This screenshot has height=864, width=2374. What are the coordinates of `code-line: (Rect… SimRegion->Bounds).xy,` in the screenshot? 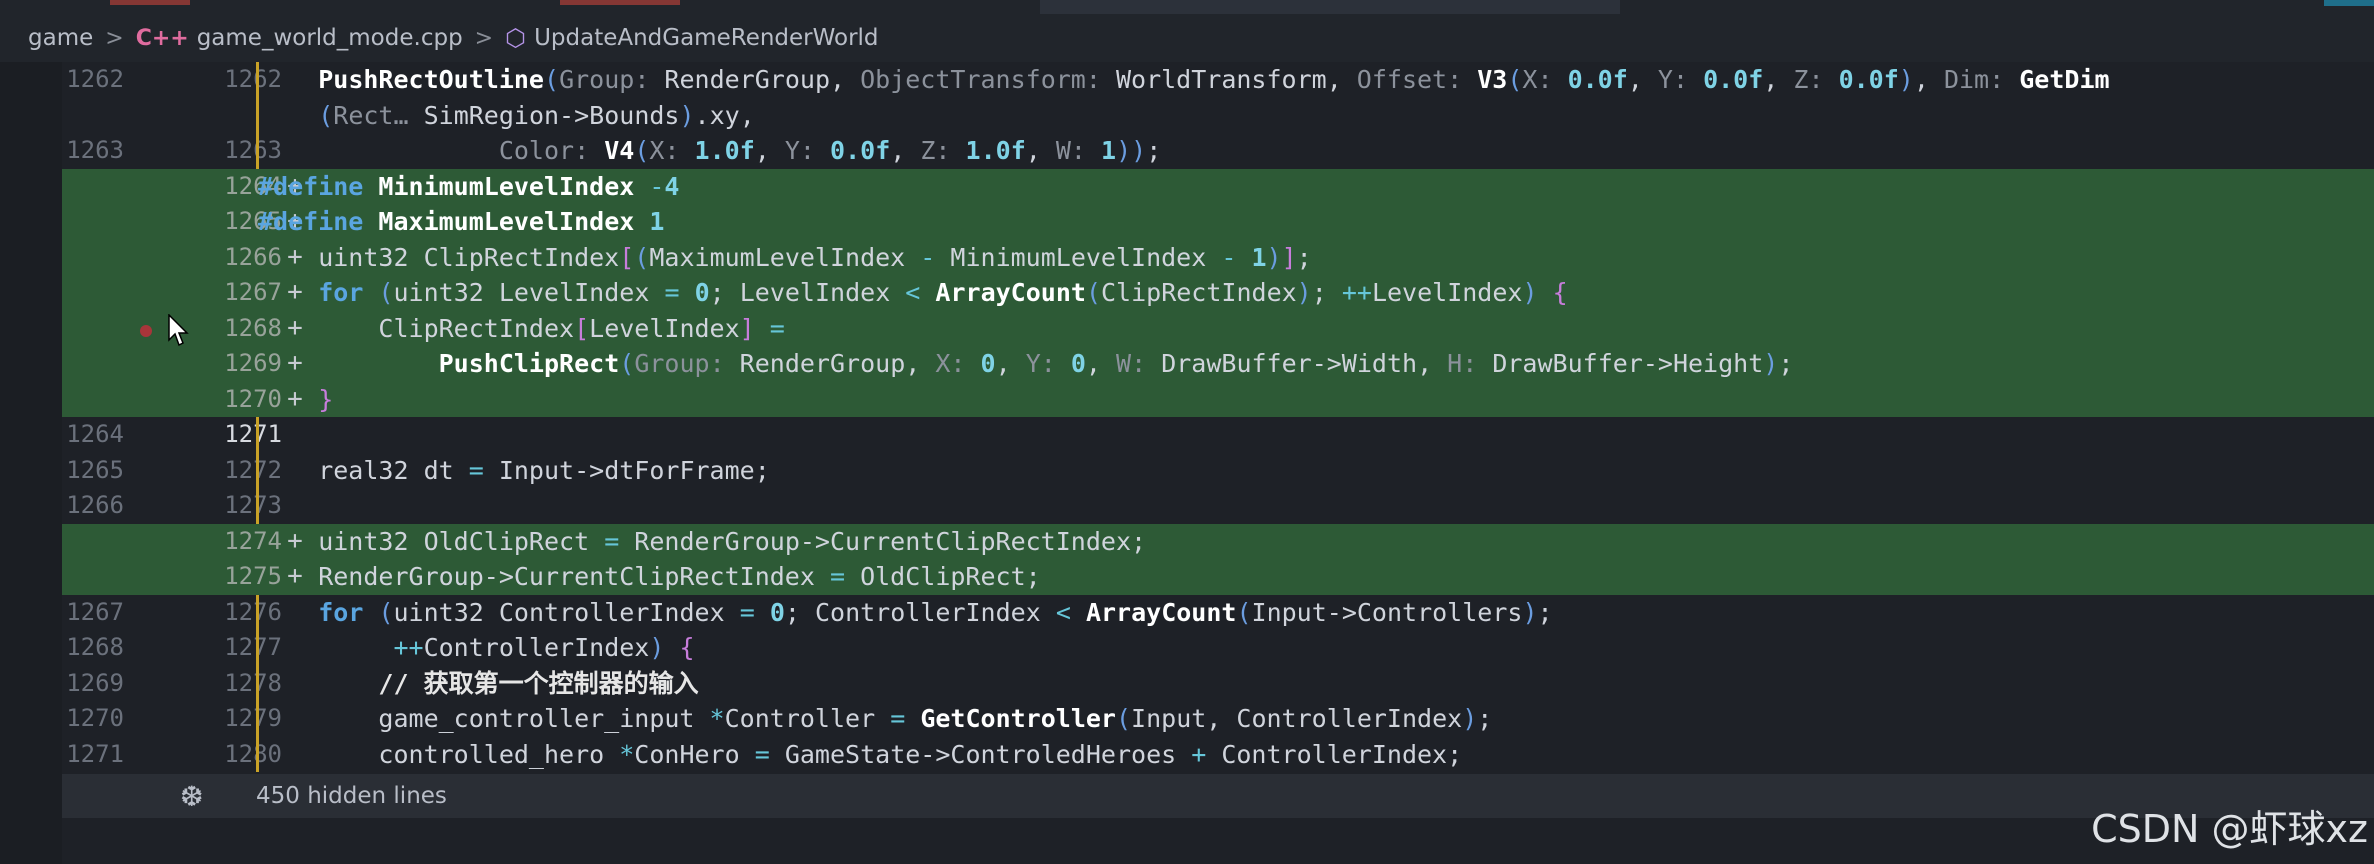 It's located at (1218, 115).